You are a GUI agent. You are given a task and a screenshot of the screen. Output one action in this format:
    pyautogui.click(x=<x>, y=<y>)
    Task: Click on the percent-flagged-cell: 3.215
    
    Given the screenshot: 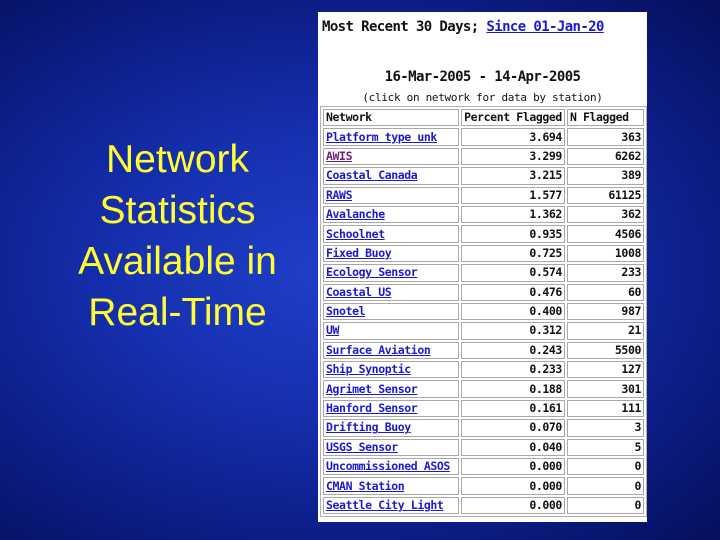 What is the action you would take?
    pyautogui.click(x=513, y=176)
    